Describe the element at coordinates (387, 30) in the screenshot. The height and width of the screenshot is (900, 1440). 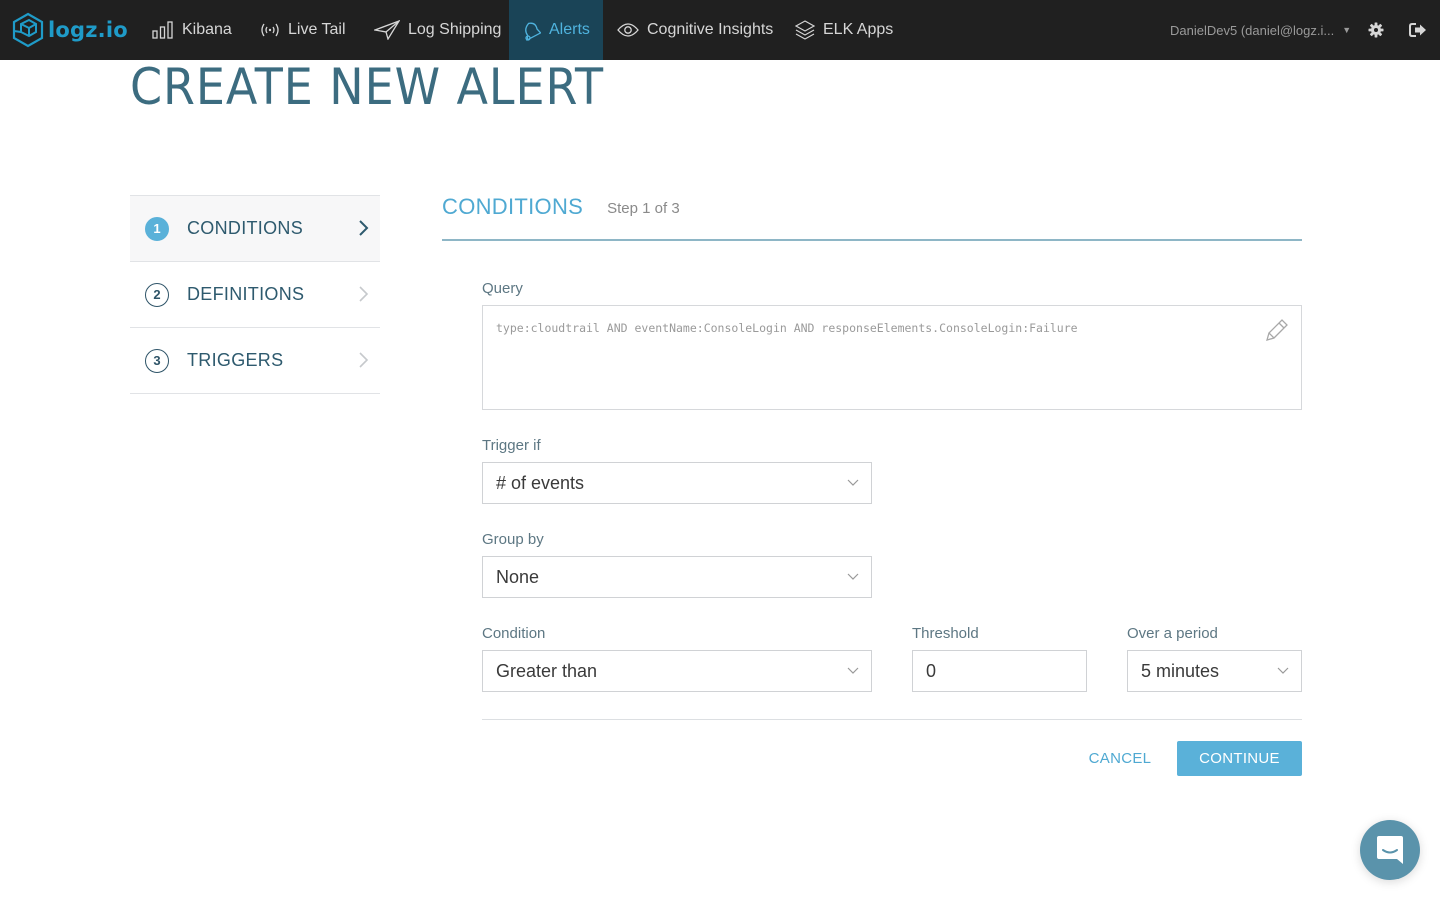
I see `paper-plane-icon` at that location.